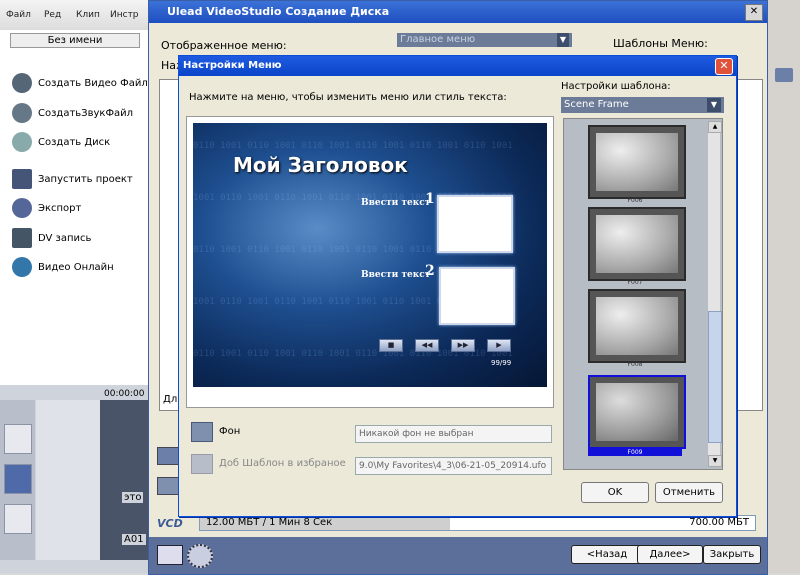 The height and width of the screenshot is (575, 800). What do you see at coordinates (22, 83) in the screenshot?
I see `film-icon` at bounding box center [22, 83].